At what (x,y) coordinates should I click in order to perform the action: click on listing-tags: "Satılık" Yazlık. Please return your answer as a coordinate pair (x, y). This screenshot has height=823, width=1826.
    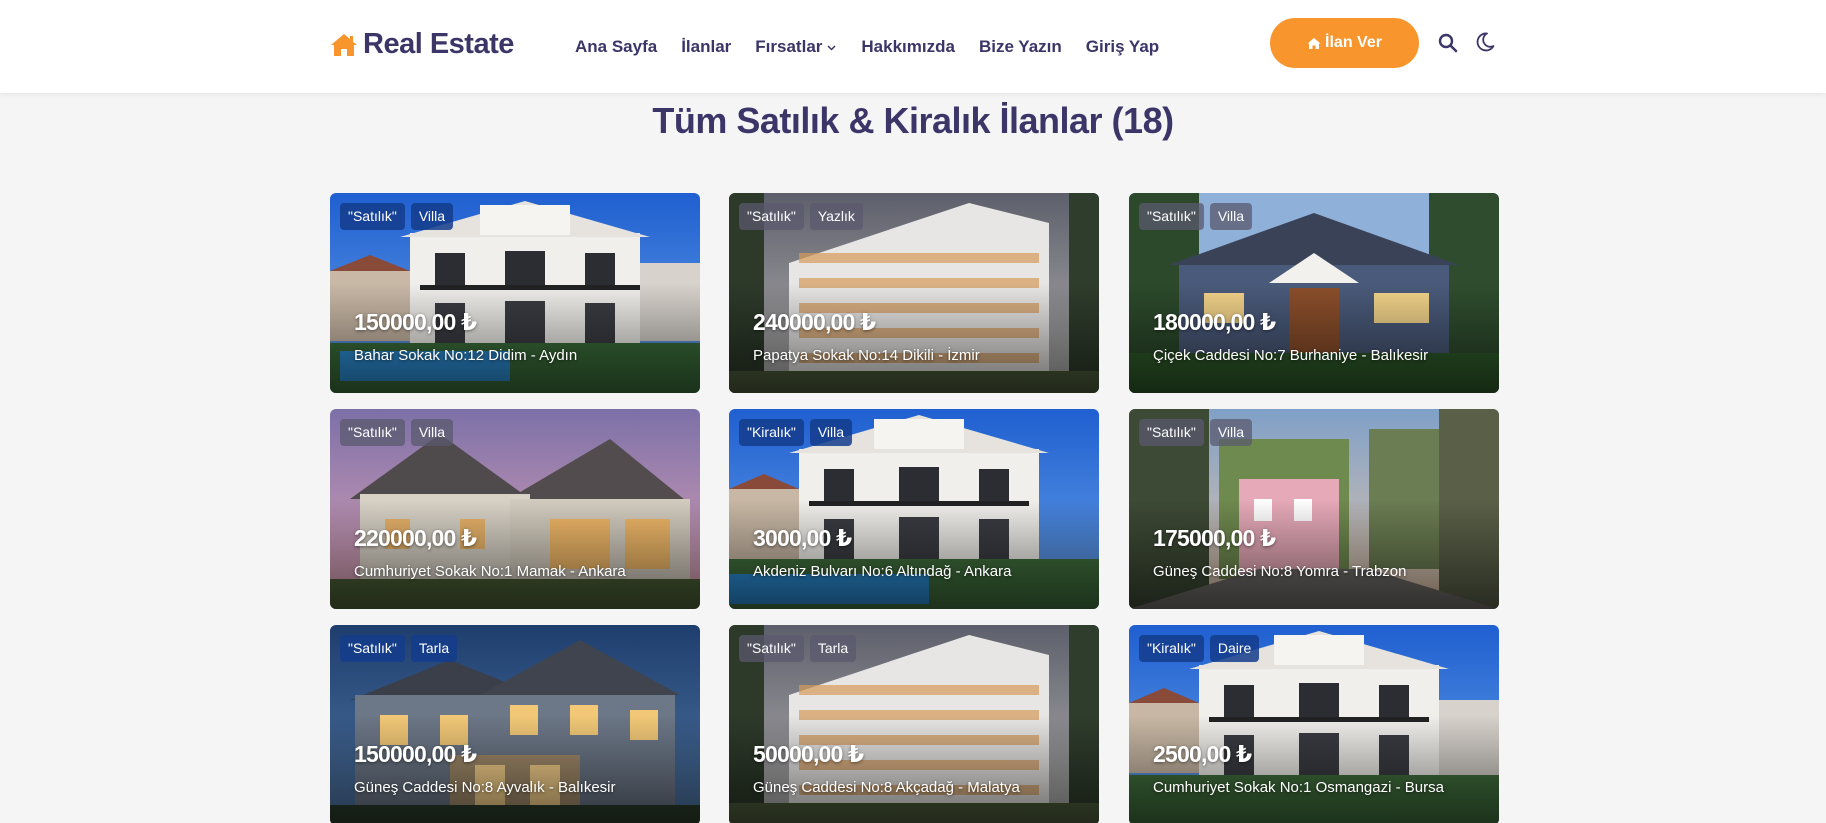
    Looking at the image, I should click on (804, 216).